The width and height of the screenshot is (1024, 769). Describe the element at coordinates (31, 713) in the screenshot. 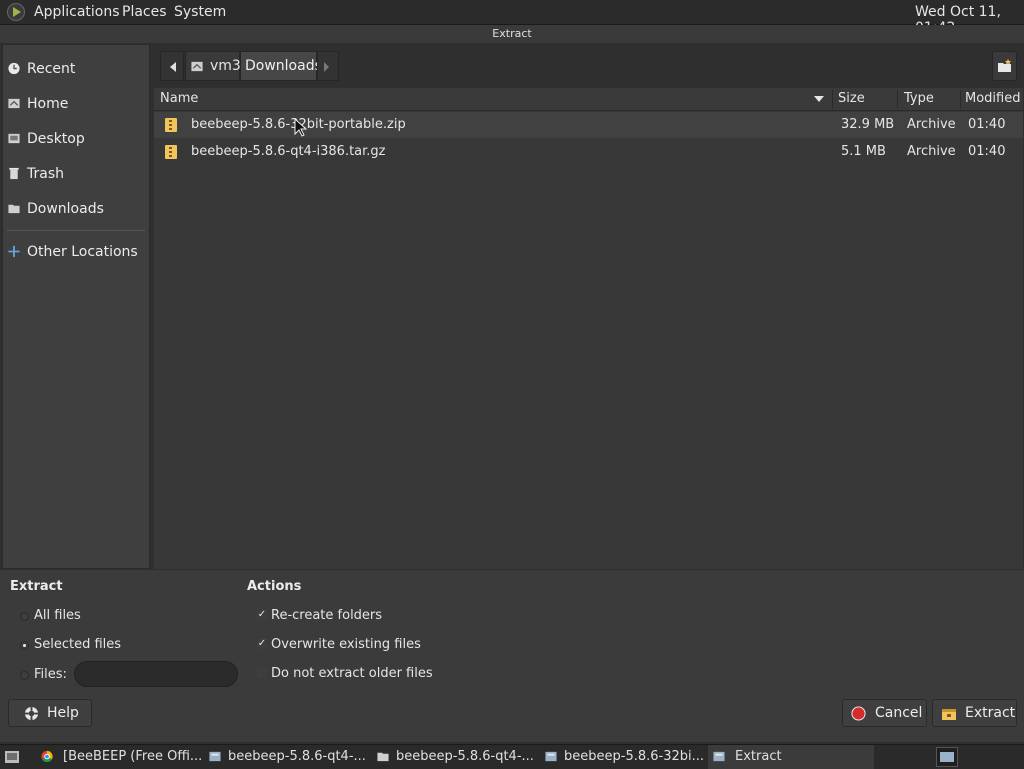

I see `lifebuoy-icon` at that location.